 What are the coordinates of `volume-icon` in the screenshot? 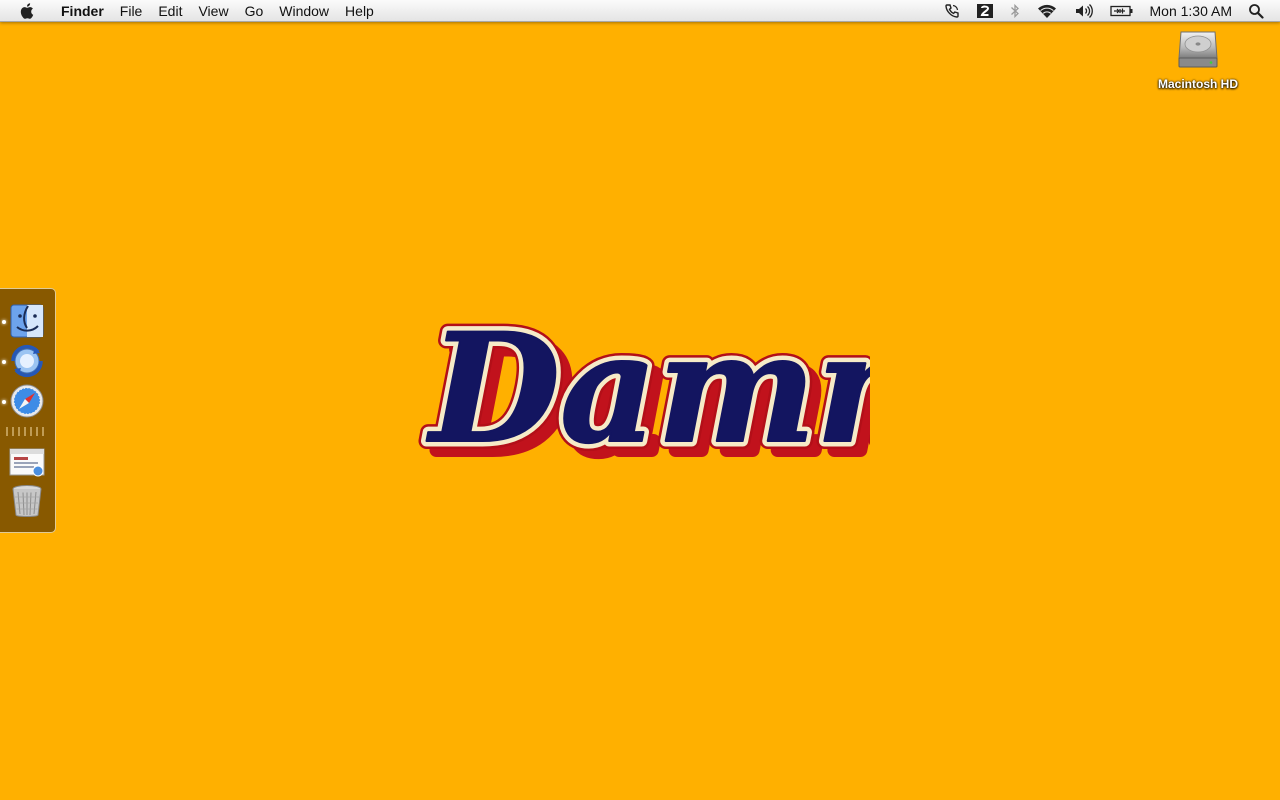 It's located at (1084, 11).